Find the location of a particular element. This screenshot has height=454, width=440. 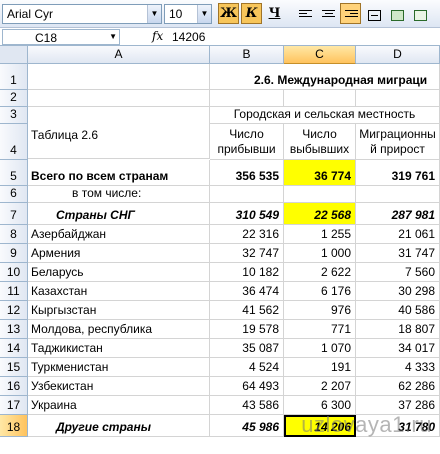

country-row-arrivals: 4 524 is located at coordinates (247, 367).